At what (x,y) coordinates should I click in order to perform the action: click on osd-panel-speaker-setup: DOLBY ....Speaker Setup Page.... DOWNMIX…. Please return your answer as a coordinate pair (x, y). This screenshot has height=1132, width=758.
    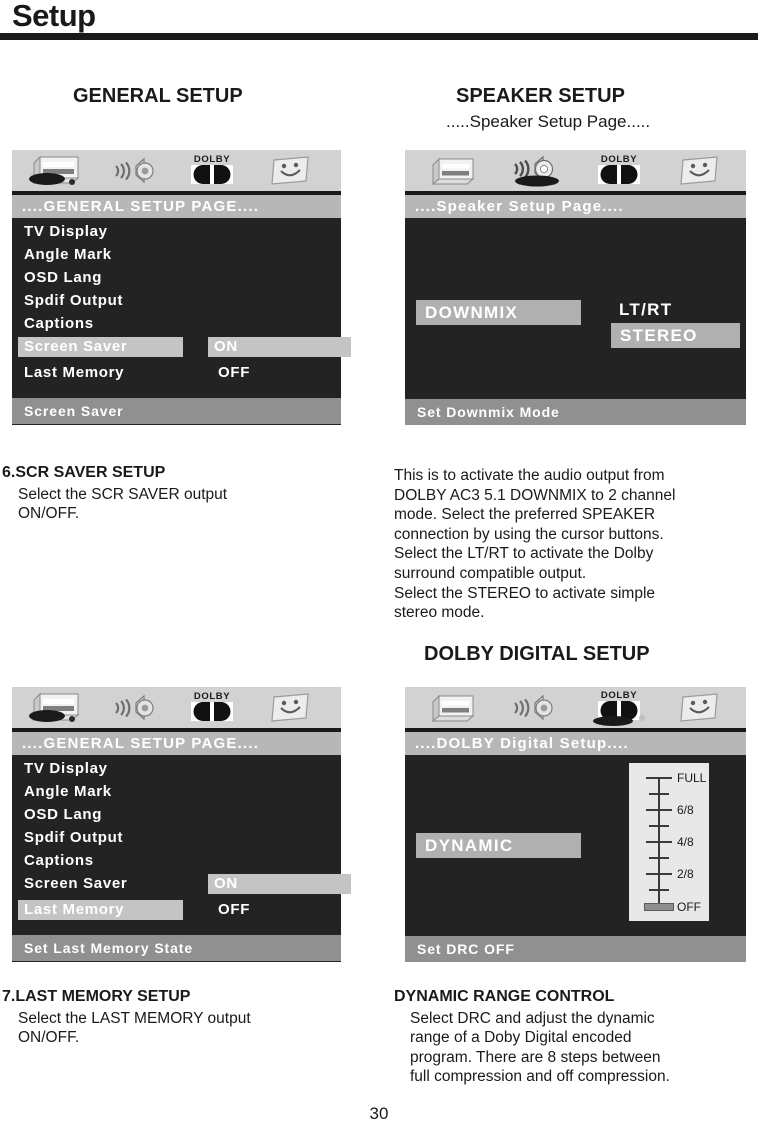
    Looking at the image, I should click on (575, 287).